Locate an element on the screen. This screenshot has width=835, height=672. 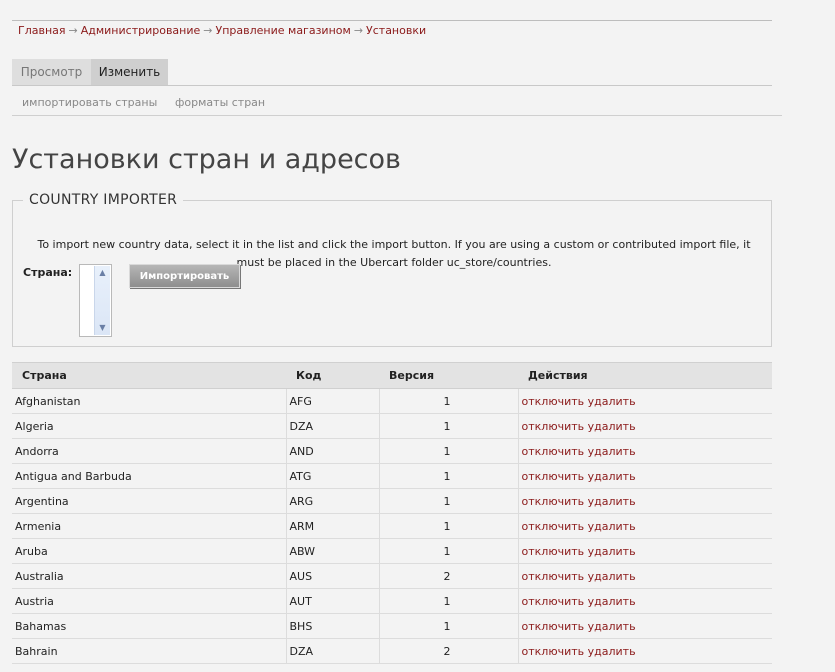
breadcrumb-link-settings: Установки is located at coordinates (396, 30).